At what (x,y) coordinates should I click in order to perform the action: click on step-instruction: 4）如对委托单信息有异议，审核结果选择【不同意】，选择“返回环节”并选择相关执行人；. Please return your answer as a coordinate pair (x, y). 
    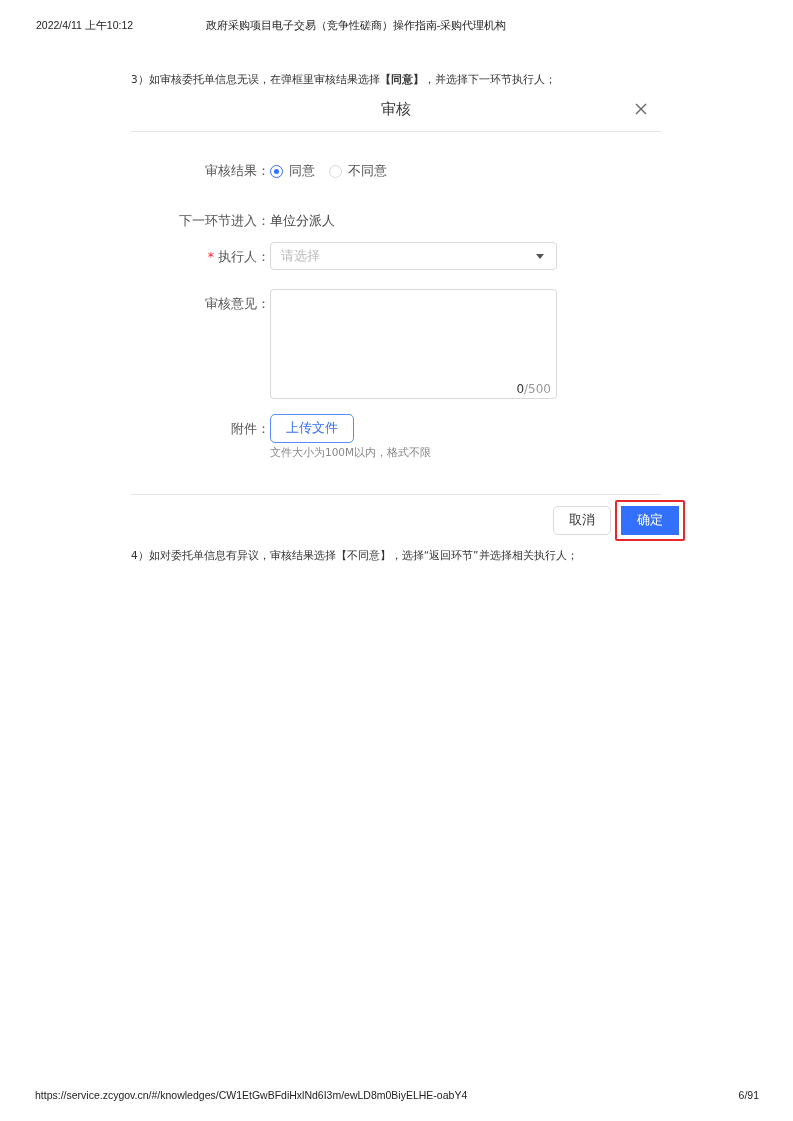
    Looking at the image, I should click on (355, 556).